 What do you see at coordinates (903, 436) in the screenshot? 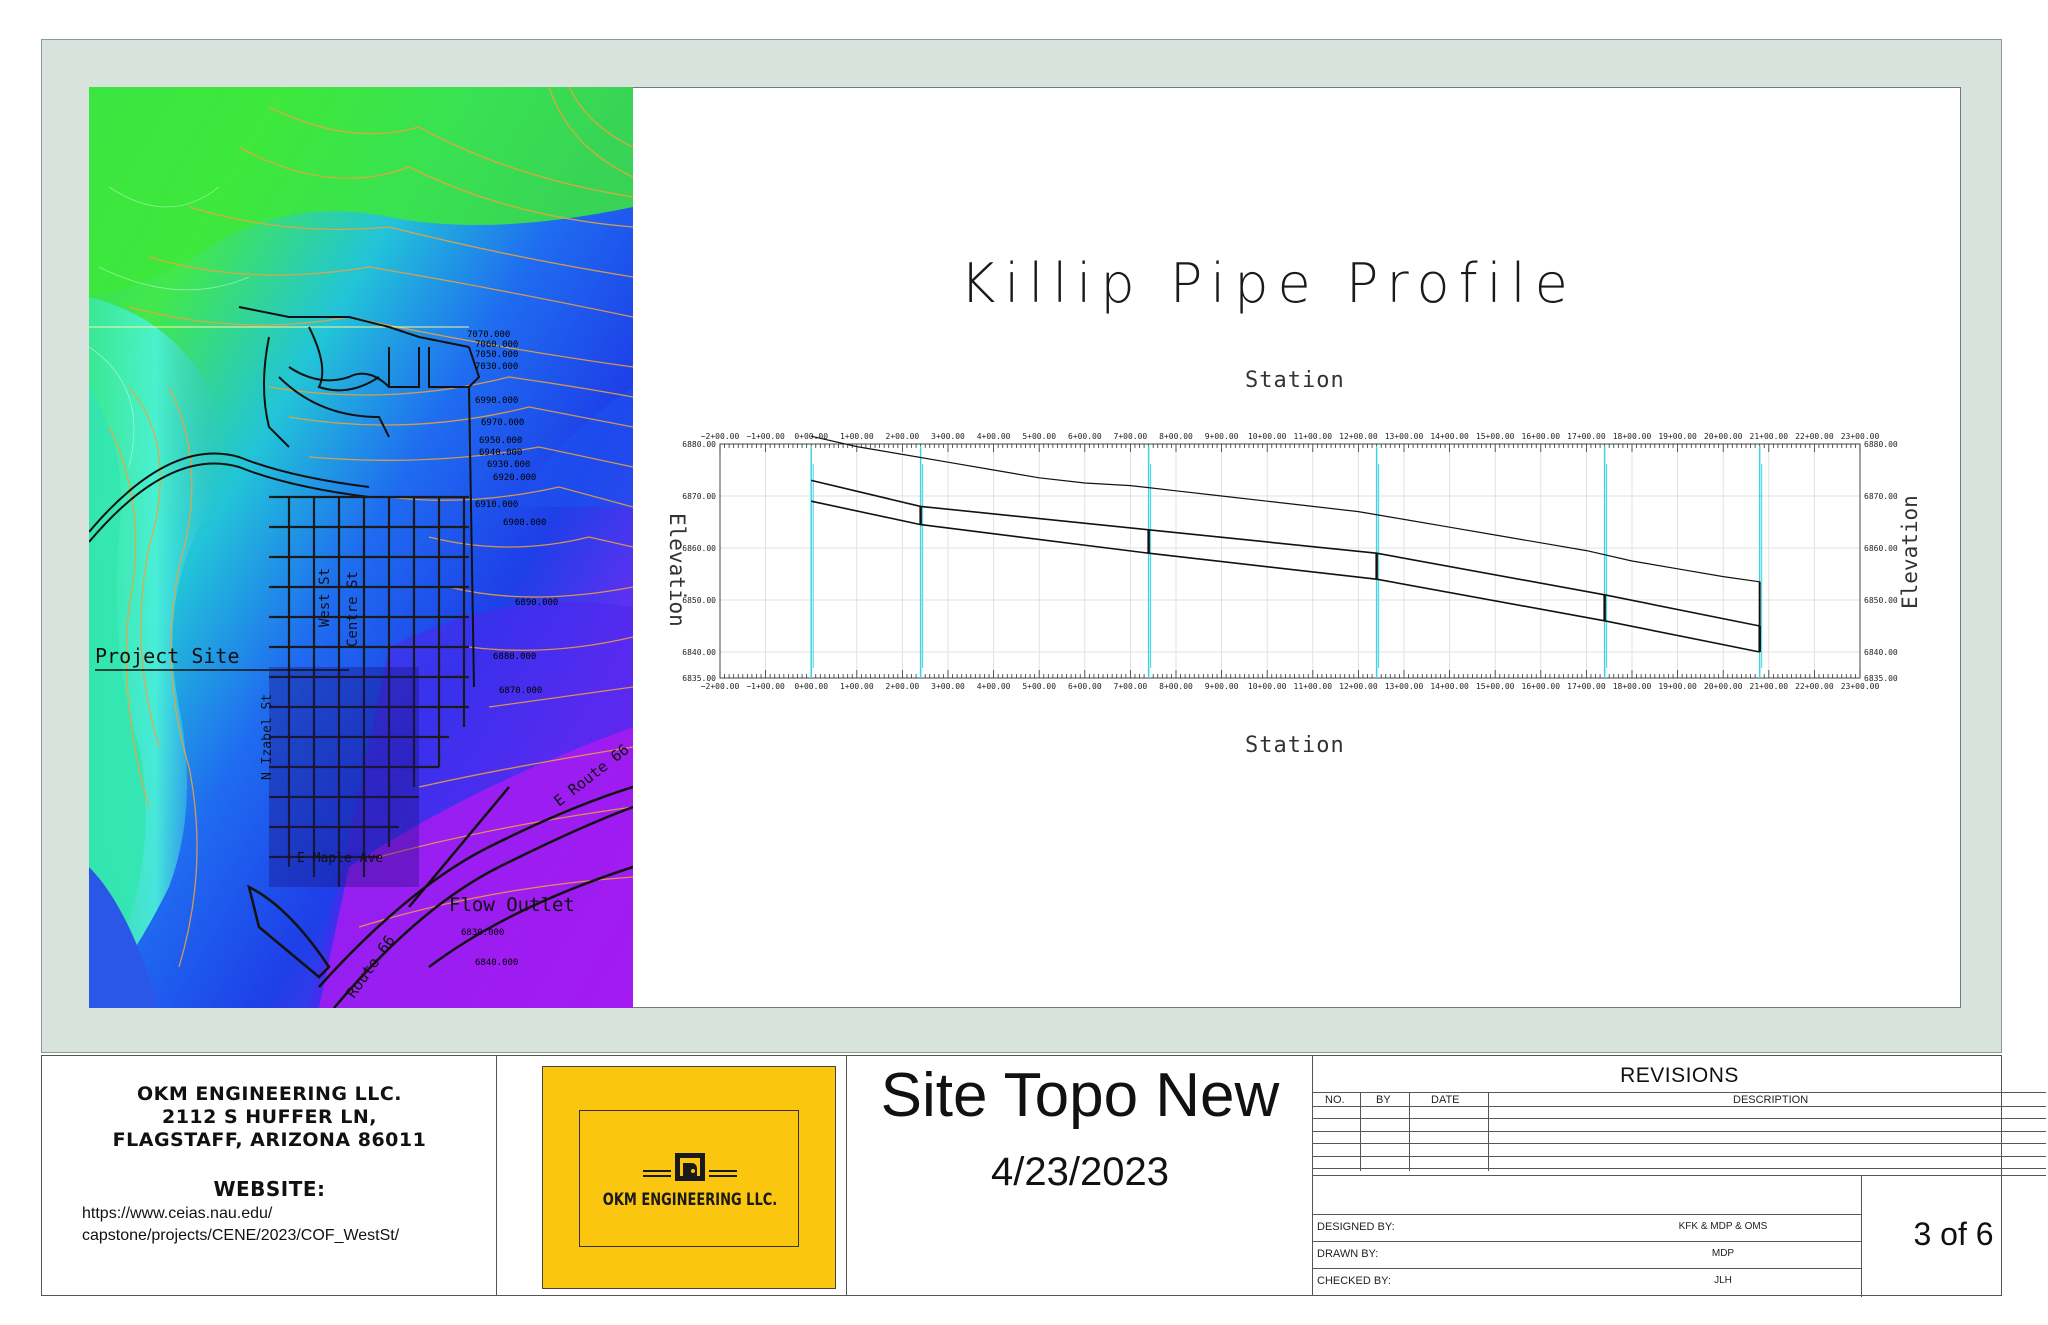
I see `x-tick-label-top: 2+00.00` at bounding box center [903, 436].